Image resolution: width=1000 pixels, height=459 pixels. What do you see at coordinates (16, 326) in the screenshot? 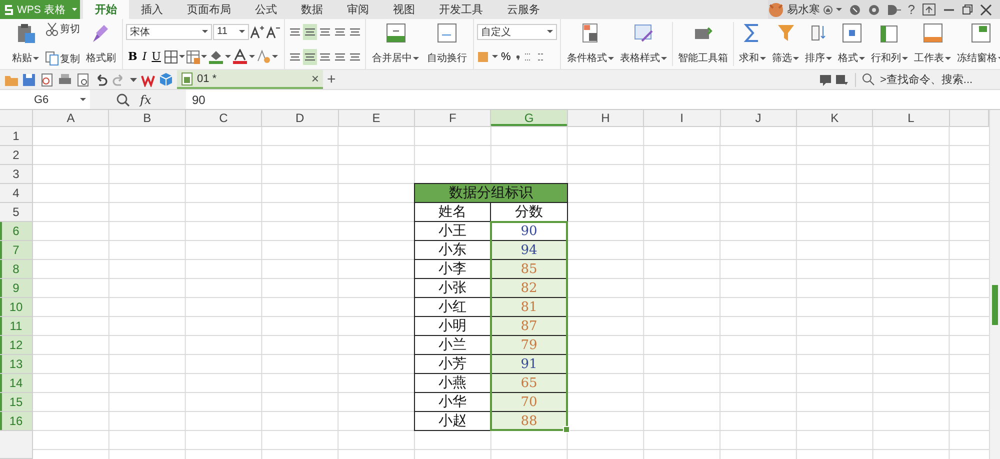
I see `row-header: 11` at bounding box center [16, 326].